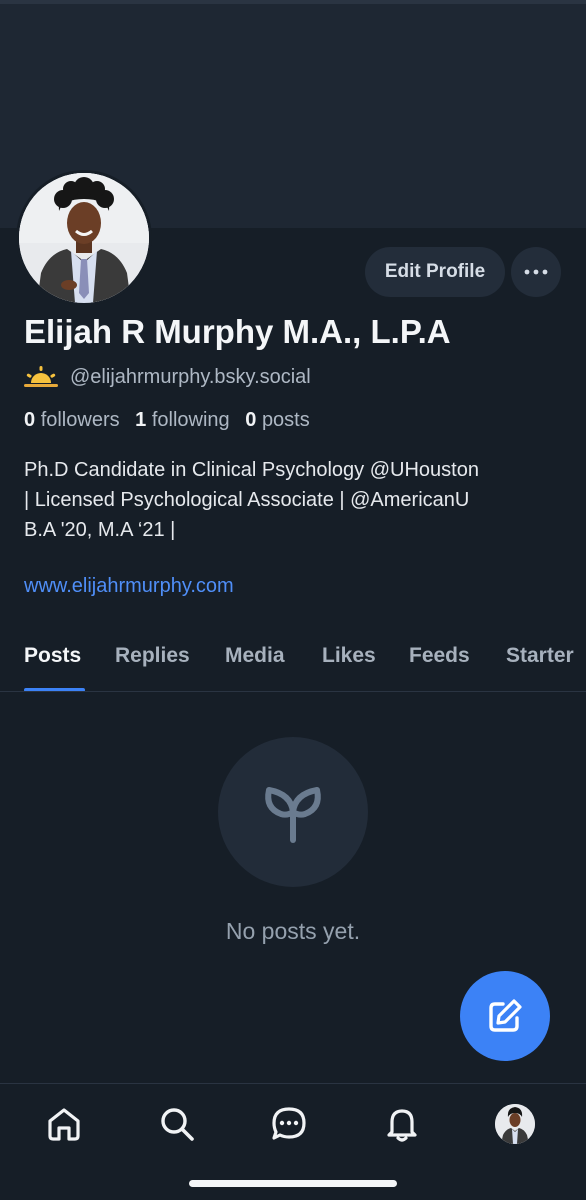 Image resolution: width=586 pixels, height=1200 pixels. Describe the element at coordinates (100, 530) in the screenshot. I see `bio-line: B.A '20, M.A ‘21 |` at that location.